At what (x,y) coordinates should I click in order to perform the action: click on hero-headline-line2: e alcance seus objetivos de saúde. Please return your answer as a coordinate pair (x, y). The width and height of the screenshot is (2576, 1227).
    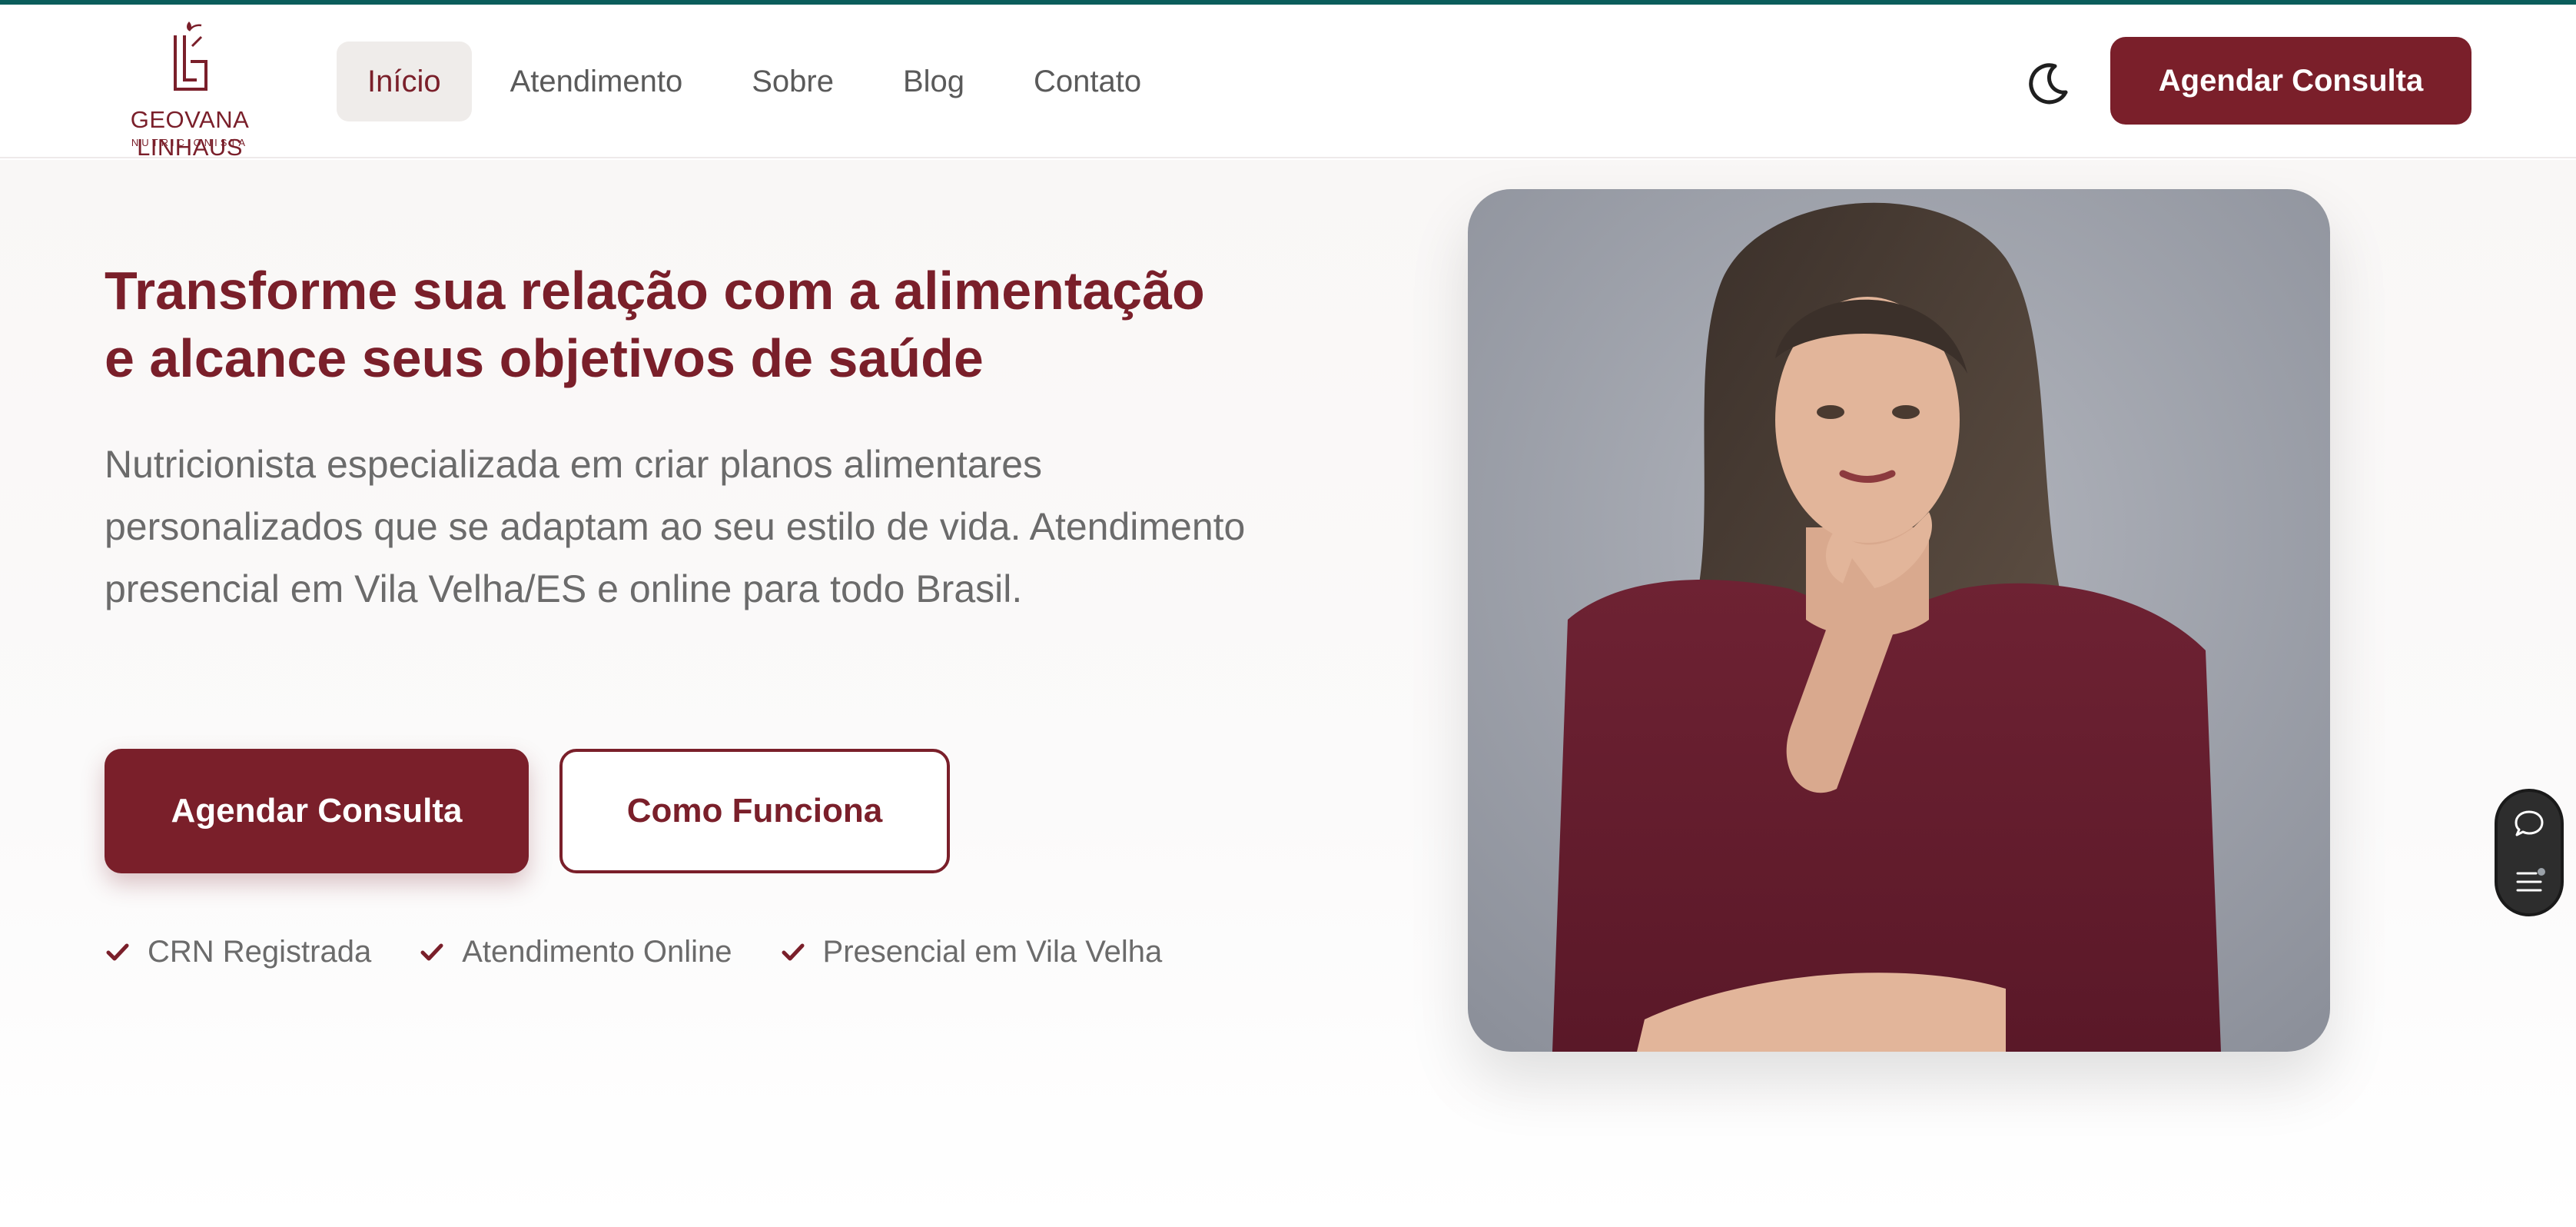
    Looking at the image, I should click on (544, 358).